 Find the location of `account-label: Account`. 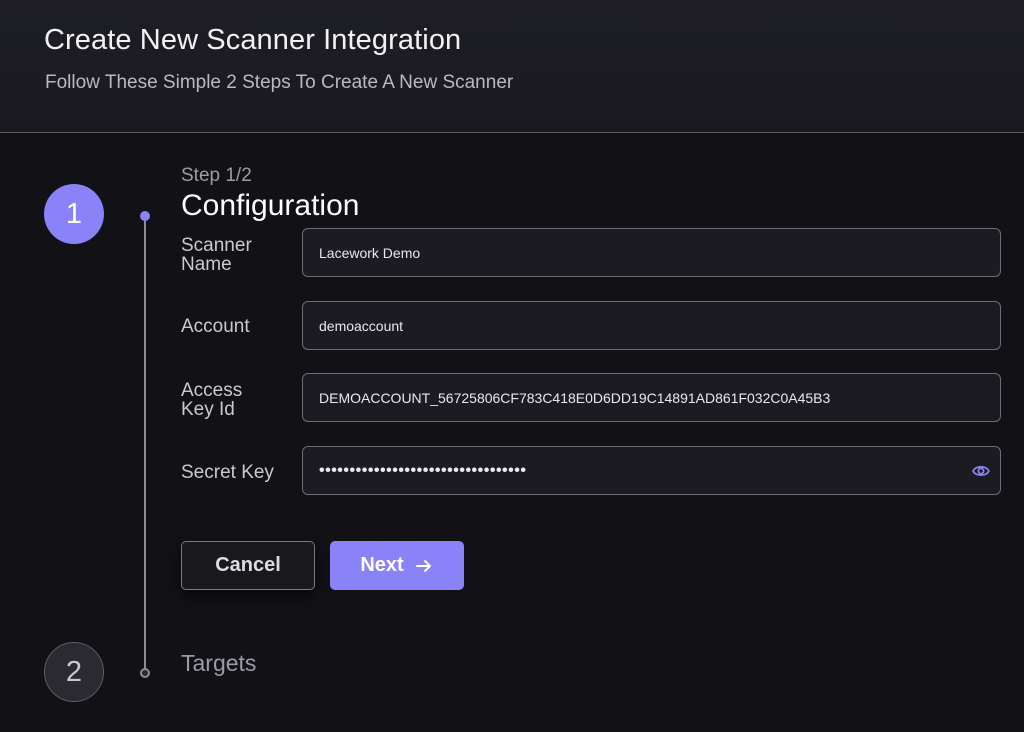

account-label: Account is located at coordinates (215, 326).